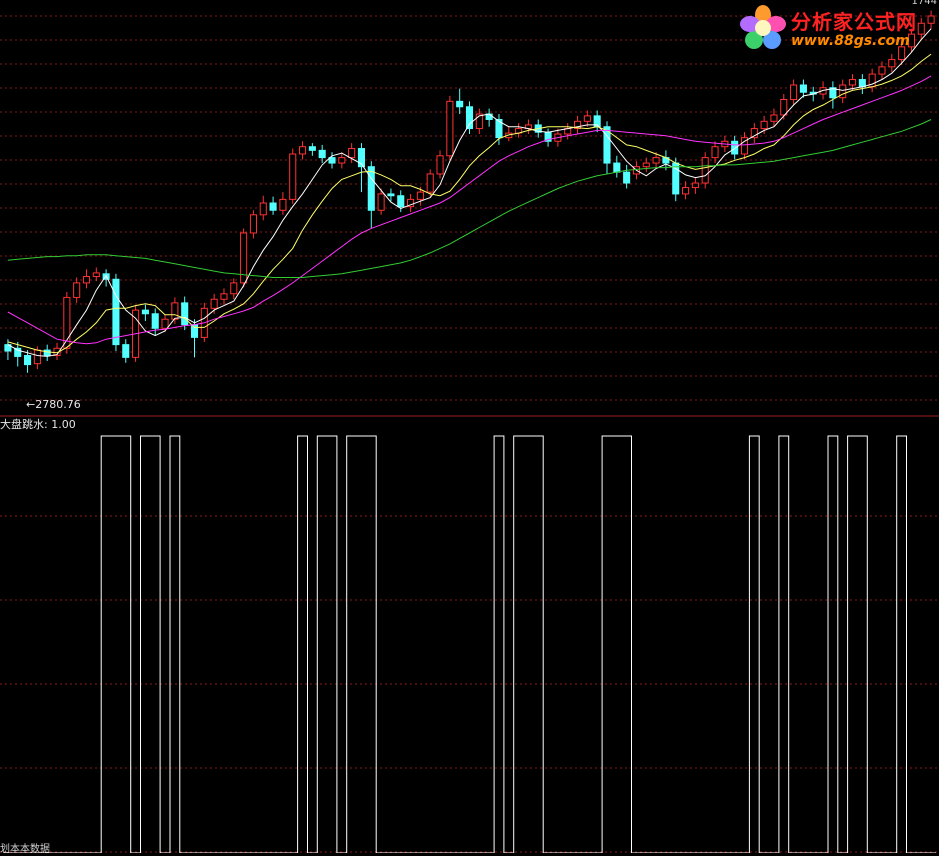  What do you see at coordinates (850, 41) in the screenshot?
I see `logo-url: www.88gs.com` at bounding box center [850, 41].